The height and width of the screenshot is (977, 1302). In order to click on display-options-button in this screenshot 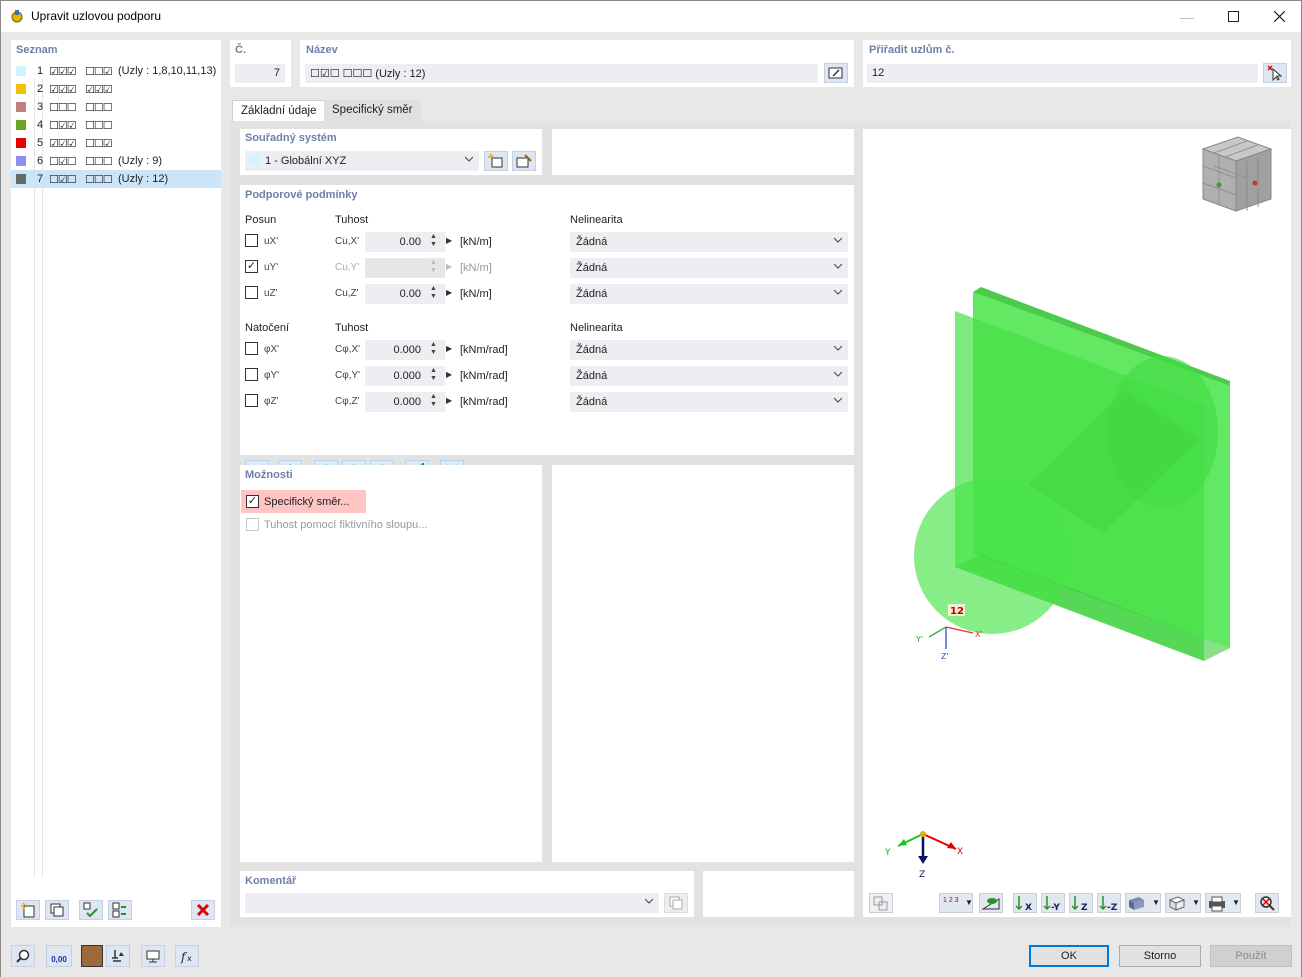, I will do `click(991, 903)`.